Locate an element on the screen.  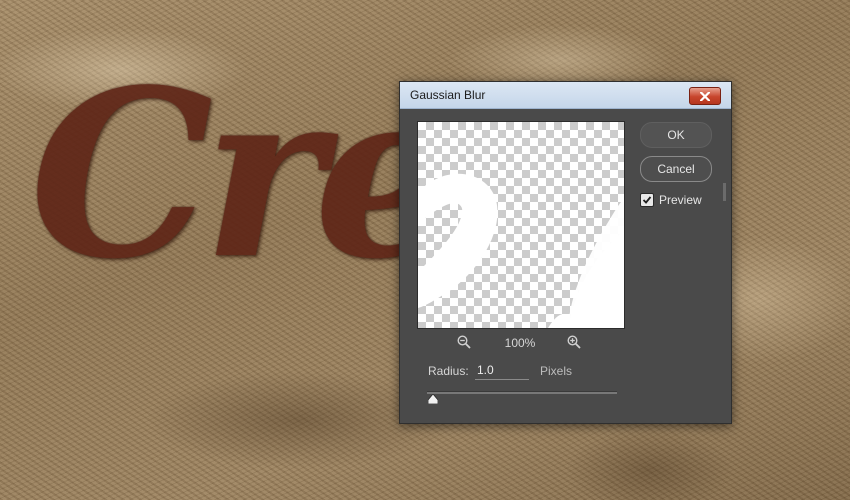
close-button is located at coordinates (705, 96).